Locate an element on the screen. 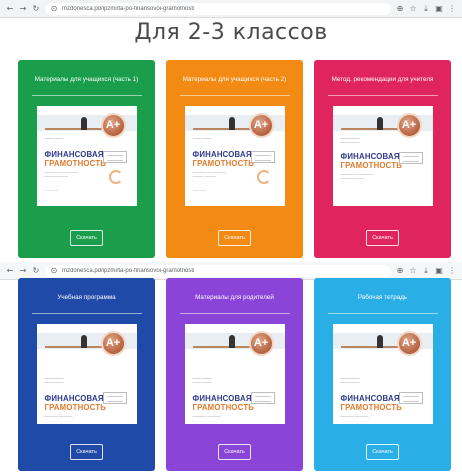 Image resolution: width=462 pixels, height=474 pixels. card-title: Материалы для родителей is located at coordinates (234, 297).